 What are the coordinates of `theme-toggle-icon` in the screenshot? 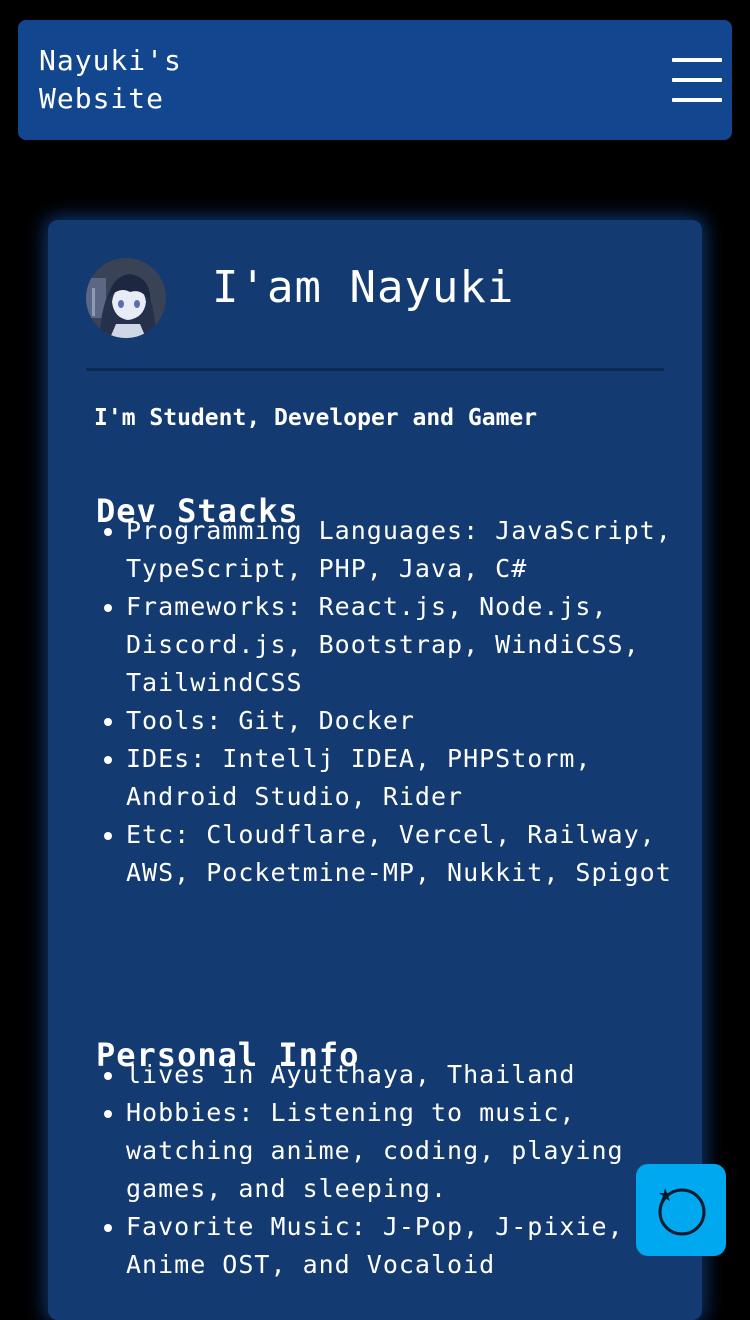 It's located at (682, 1212).